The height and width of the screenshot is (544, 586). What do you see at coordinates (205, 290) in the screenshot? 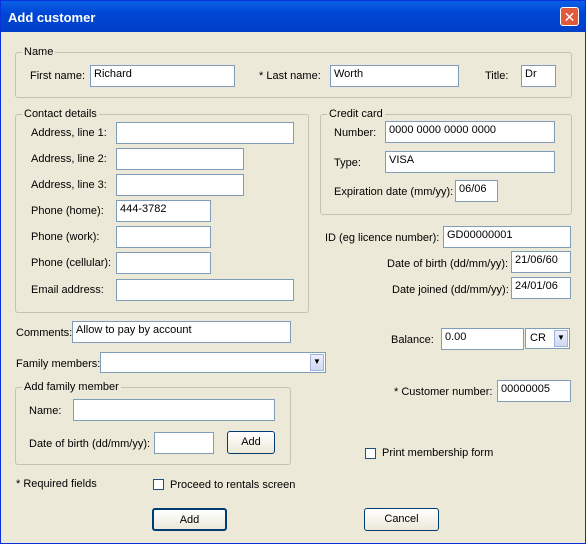
I see `email-field` at bounding box center [205, 290].